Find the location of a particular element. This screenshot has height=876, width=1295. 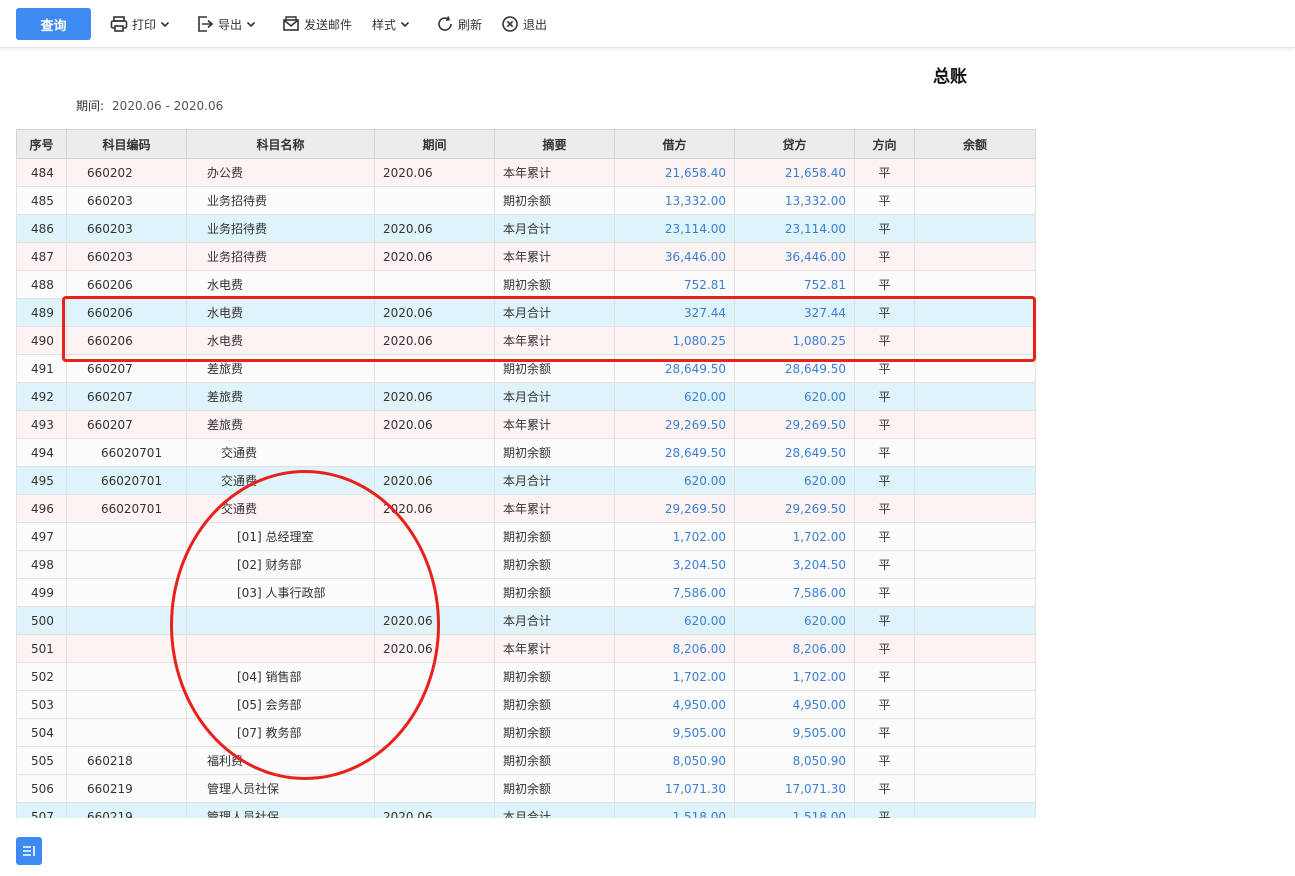

side-menu-button is located at coordinates (29, 851).